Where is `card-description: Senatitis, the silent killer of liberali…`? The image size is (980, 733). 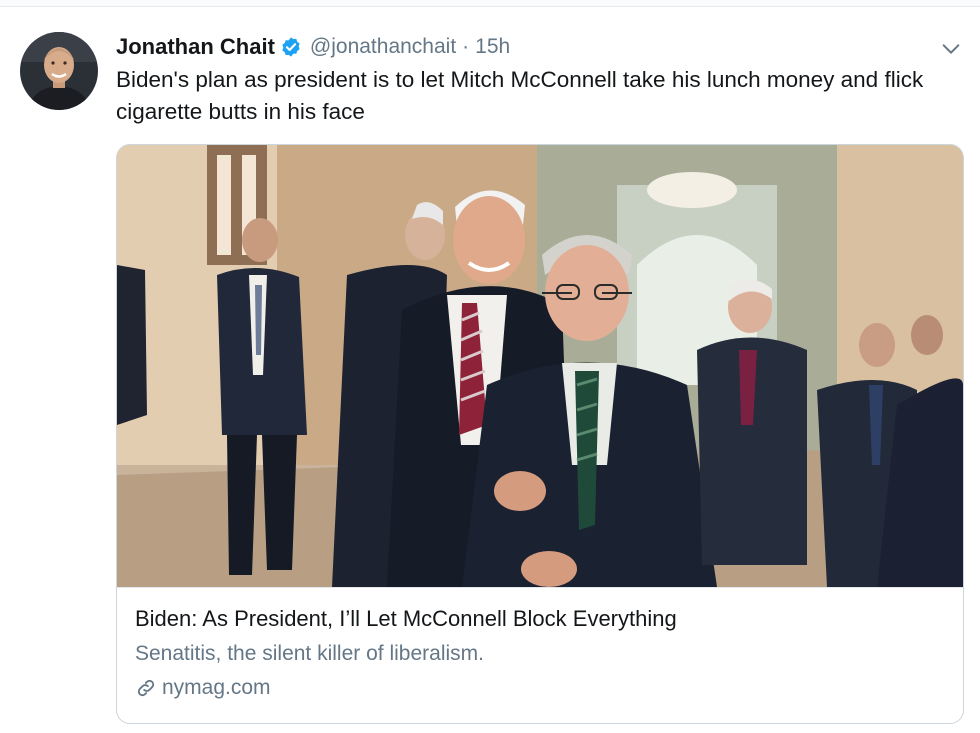
card-description: Senatitis, the silent killer of liberali… is located at coordinates (309, 653).